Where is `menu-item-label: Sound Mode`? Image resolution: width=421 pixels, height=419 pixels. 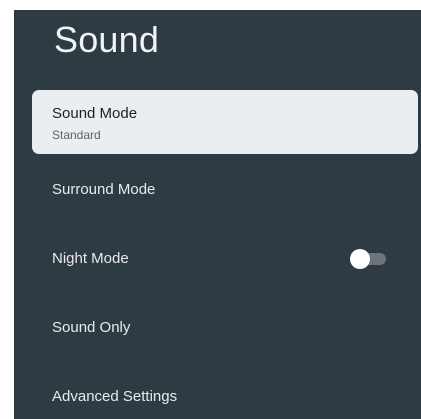
menu-item-label: Sound Mode is located at coordinates (95, 113).